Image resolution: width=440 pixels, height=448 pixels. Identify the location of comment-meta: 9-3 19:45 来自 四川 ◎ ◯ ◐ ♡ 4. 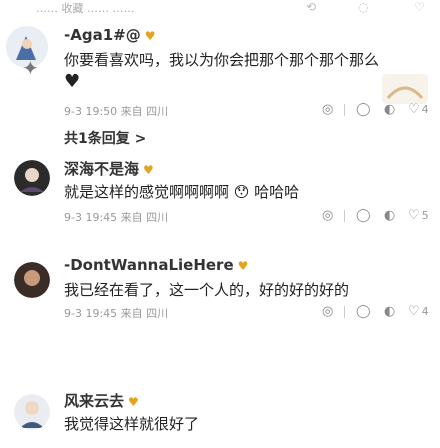
(246, 313).